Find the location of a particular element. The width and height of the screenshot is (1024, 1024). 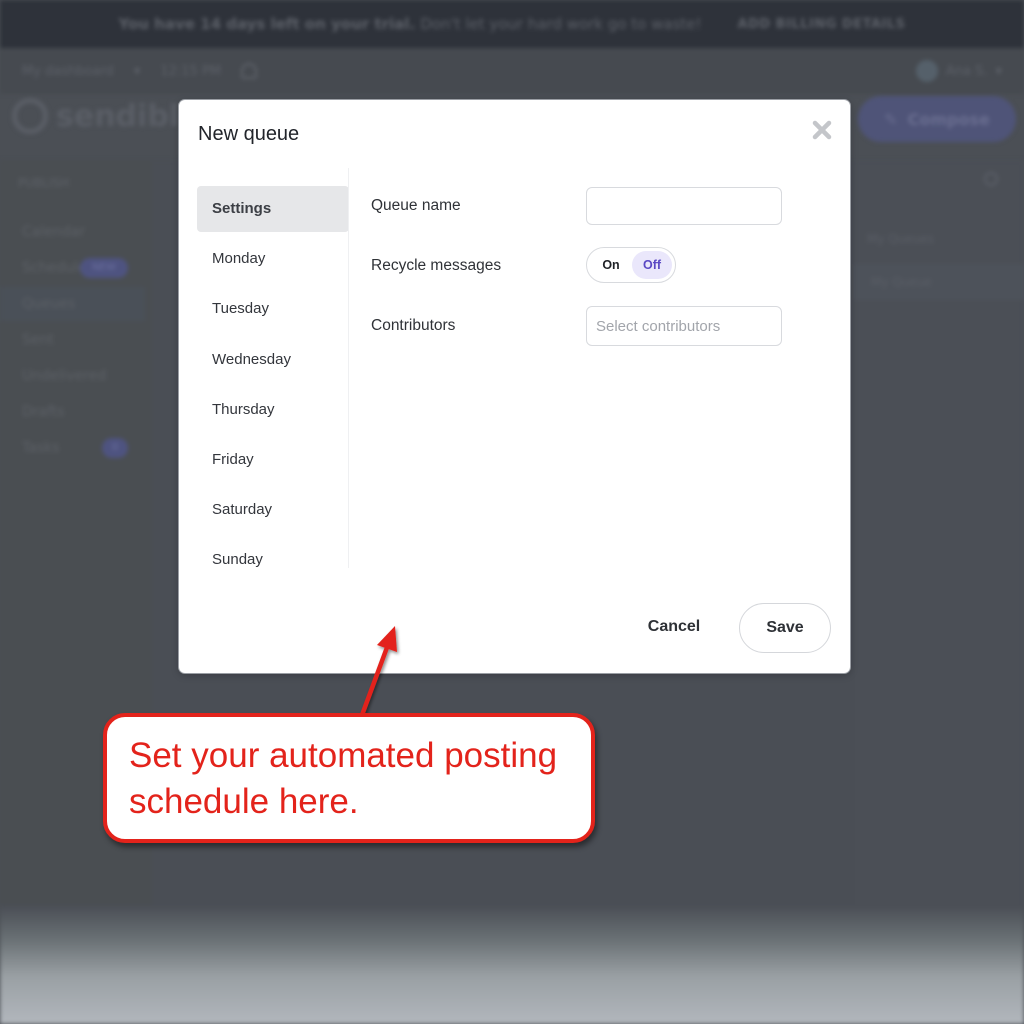

clock-time: 12:15 PM is located at coordinates (190, 71).